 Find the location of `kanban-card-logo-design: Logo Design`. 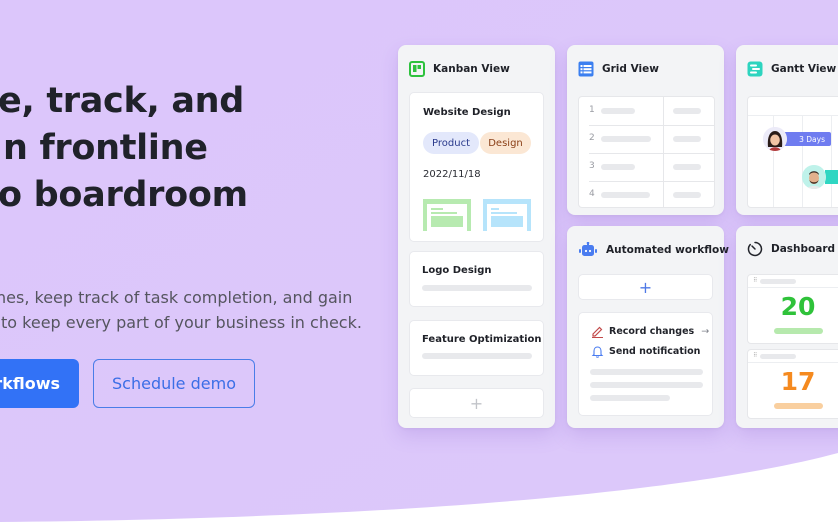

kanban-card-logo-design: Logo Design is located at coordinates (476, 279).